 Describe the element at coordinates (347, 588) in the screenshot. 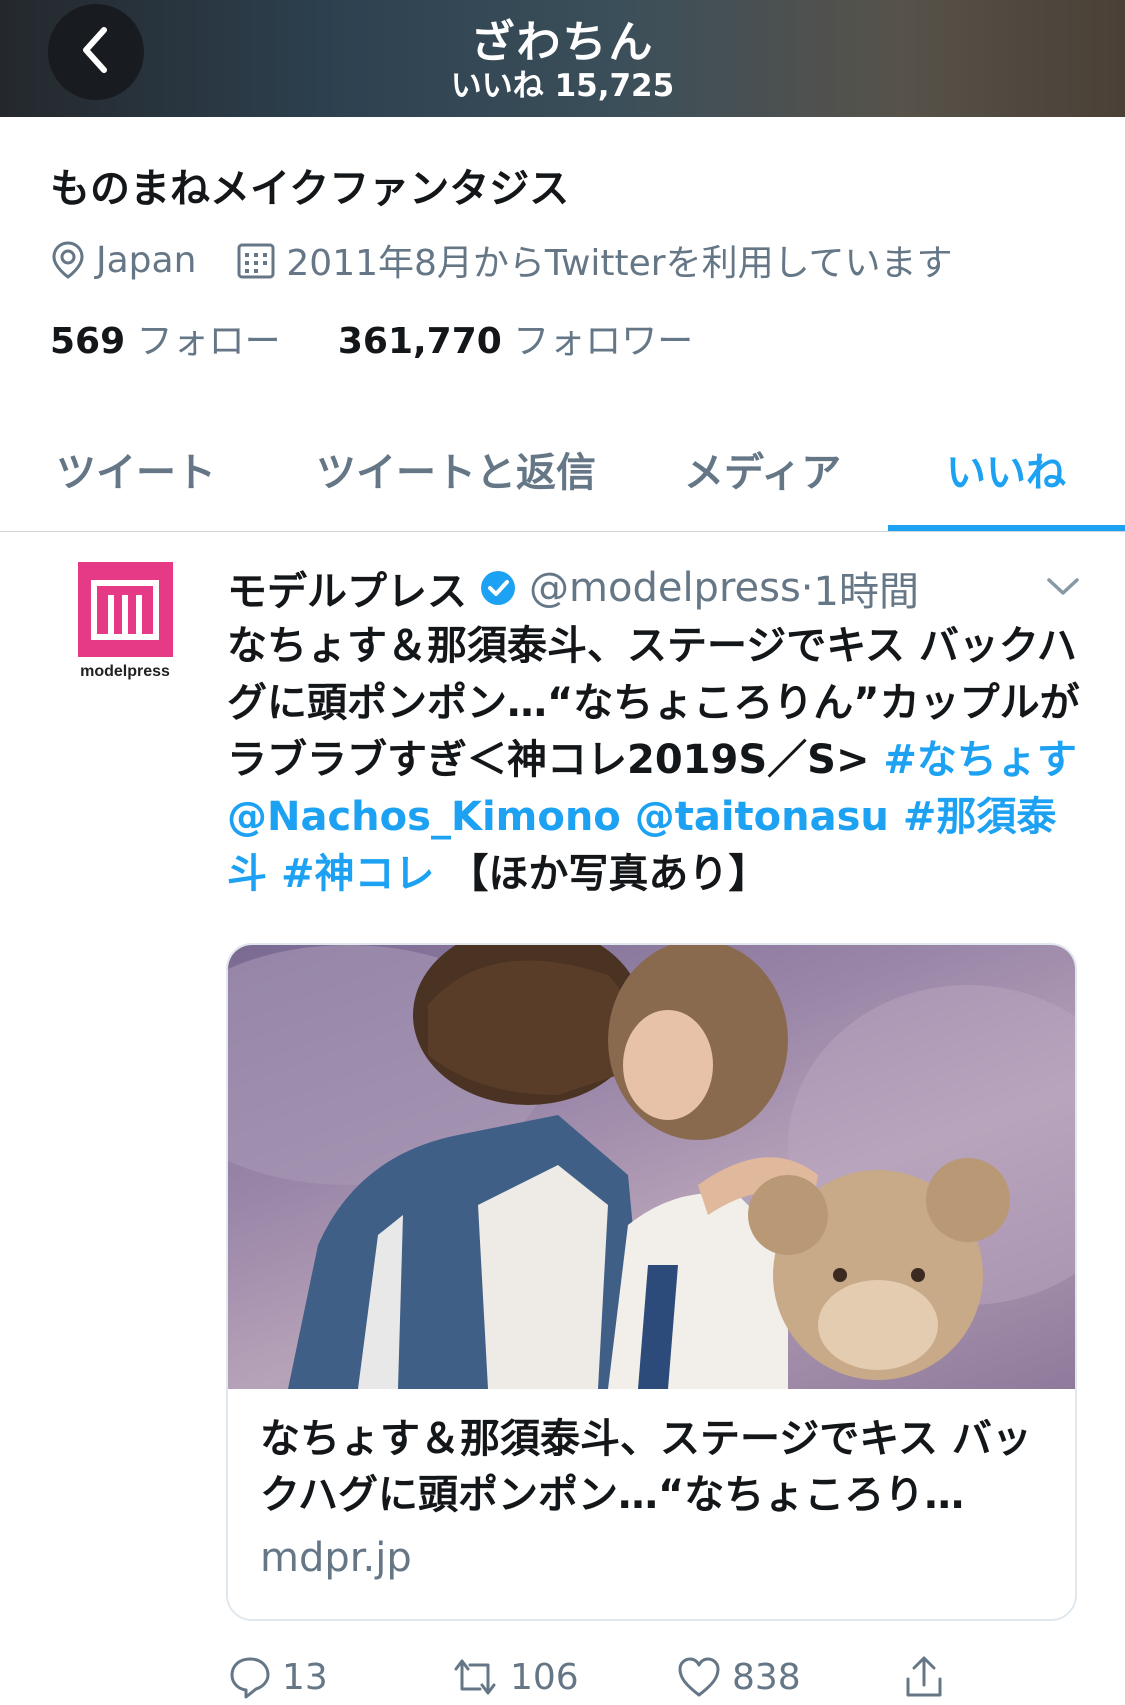

I see `tweet-author-name: モデルプレス` at that location.